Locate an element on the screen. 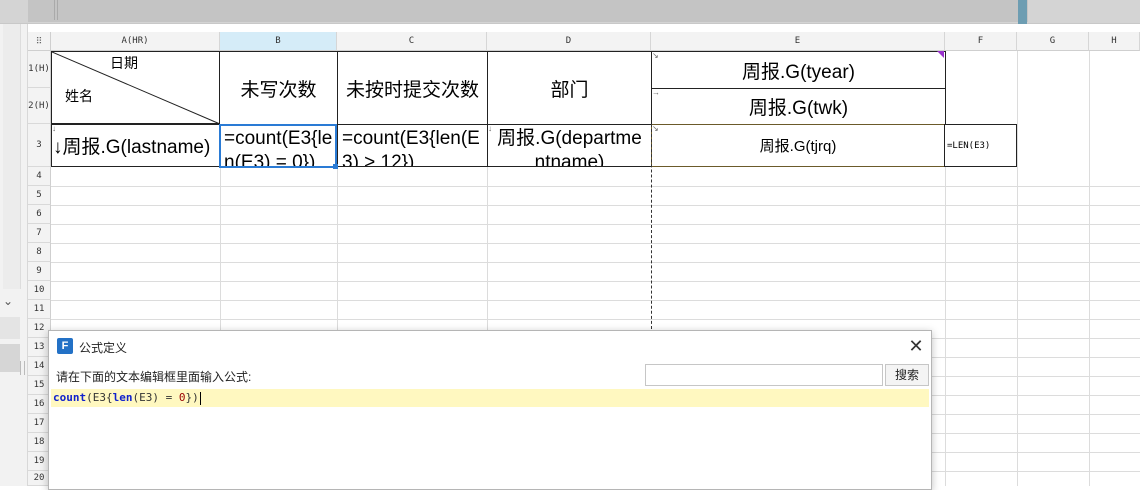 This screenshot has height=490, width=1140. cell-b3-text: =count(E3{len(E3) = 0}) is located at coordinates (278, 147).